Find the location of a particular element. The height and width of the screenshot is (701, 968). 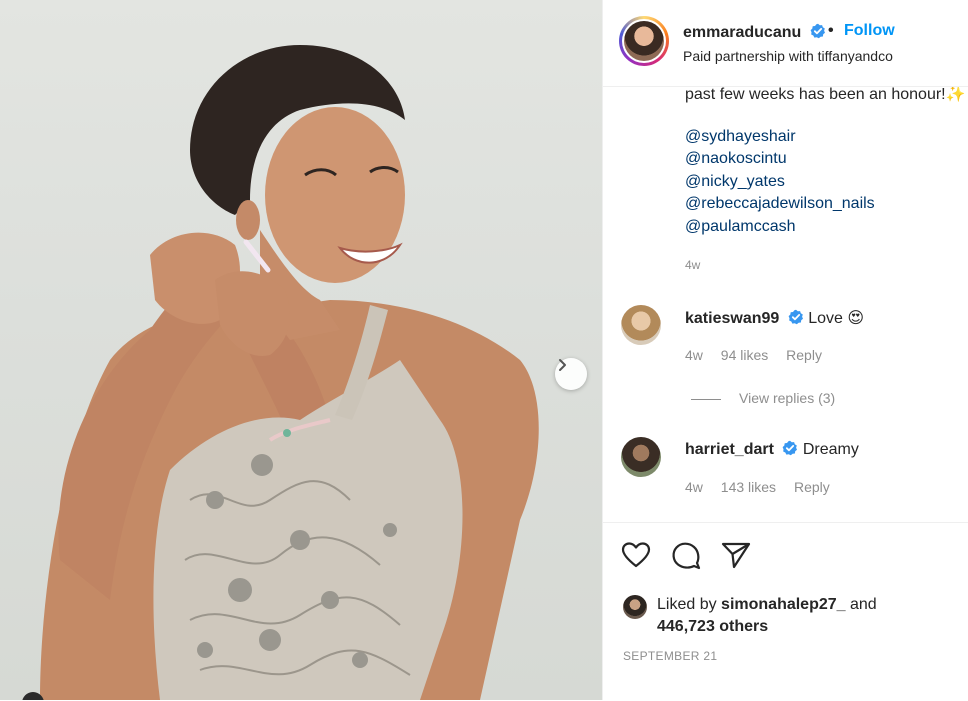

caption-mention: @rebeccajadewilson_nails is located at coordinates (780, 204).